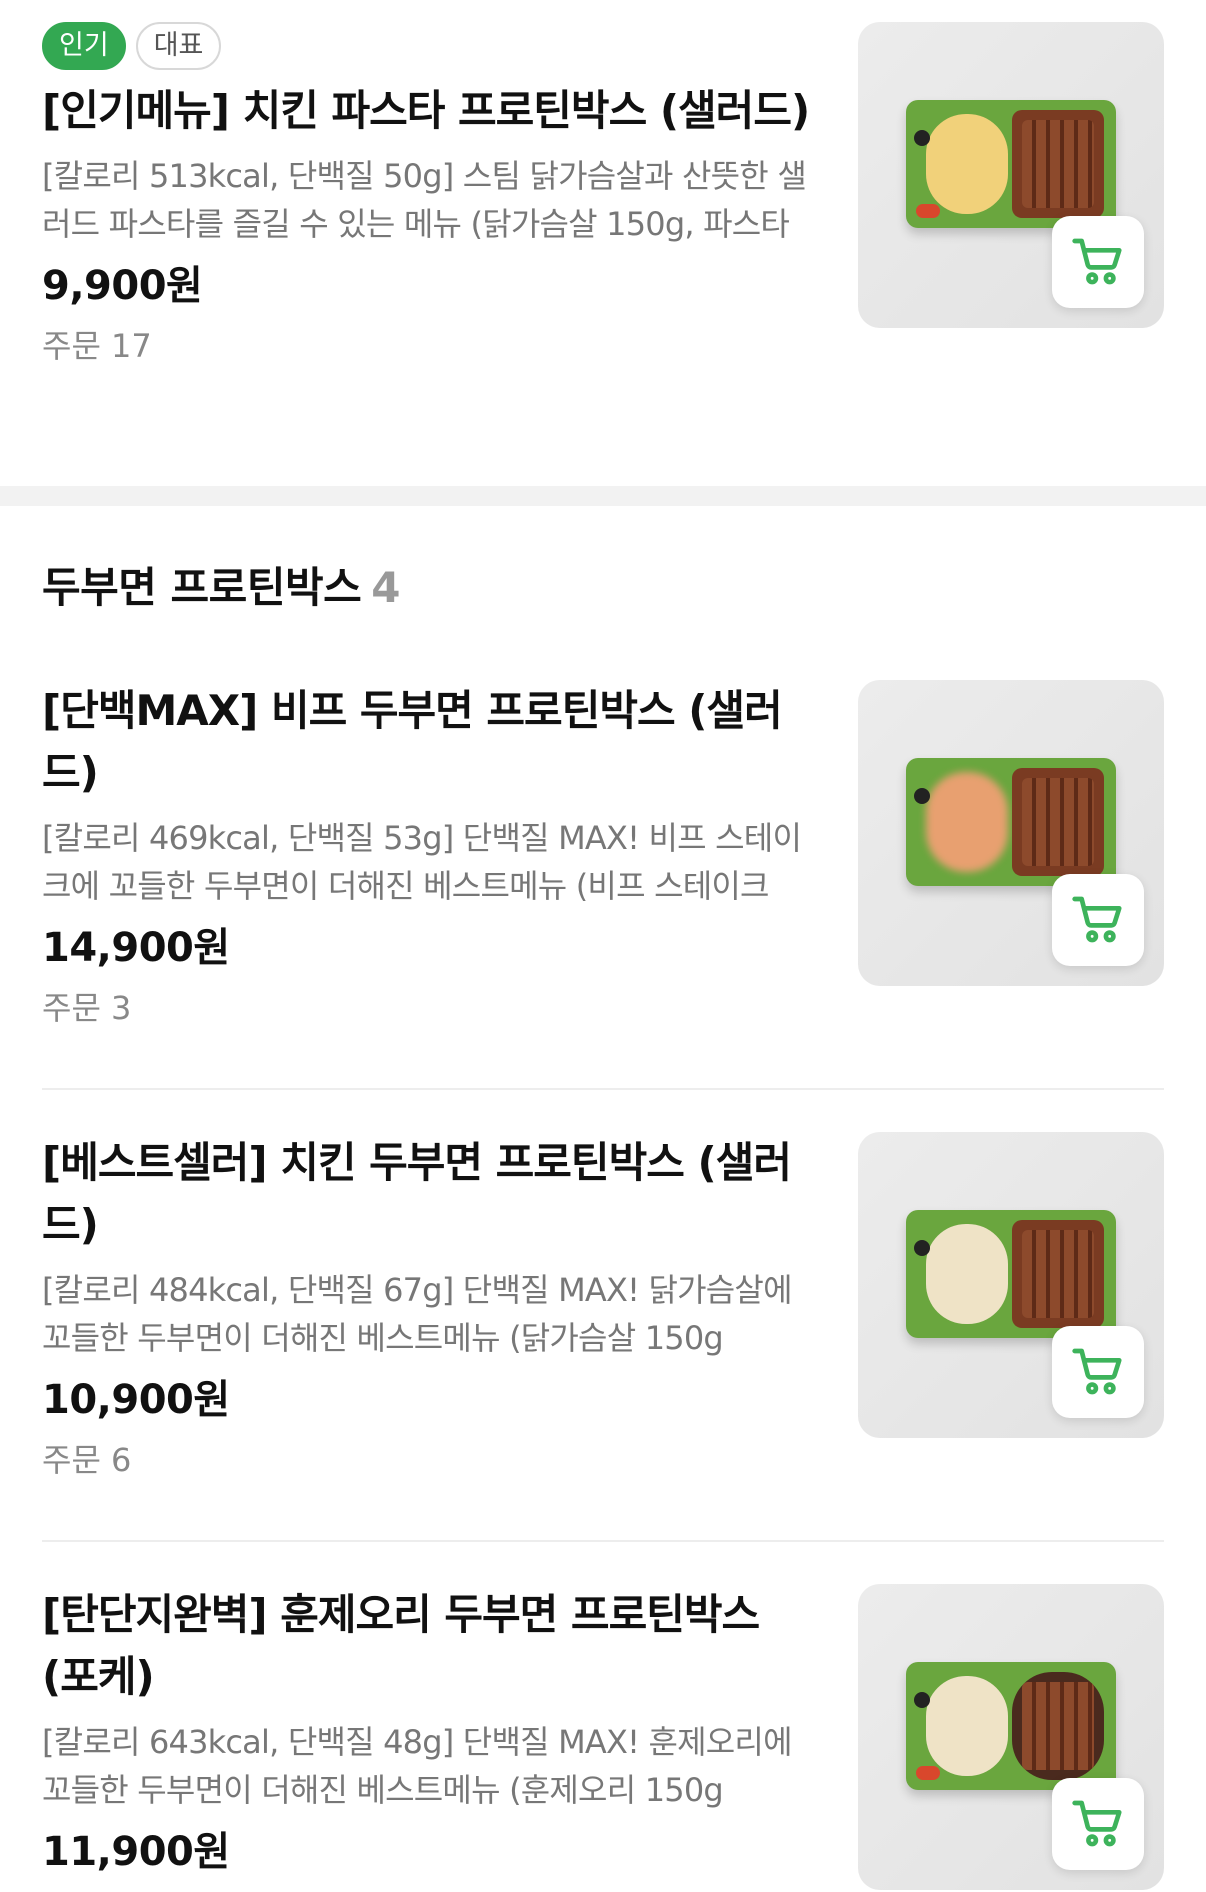 This screenshot has width=1206, height=1892. I want to click on section-title: 두부면 프로틴박스, so click(202, 587).